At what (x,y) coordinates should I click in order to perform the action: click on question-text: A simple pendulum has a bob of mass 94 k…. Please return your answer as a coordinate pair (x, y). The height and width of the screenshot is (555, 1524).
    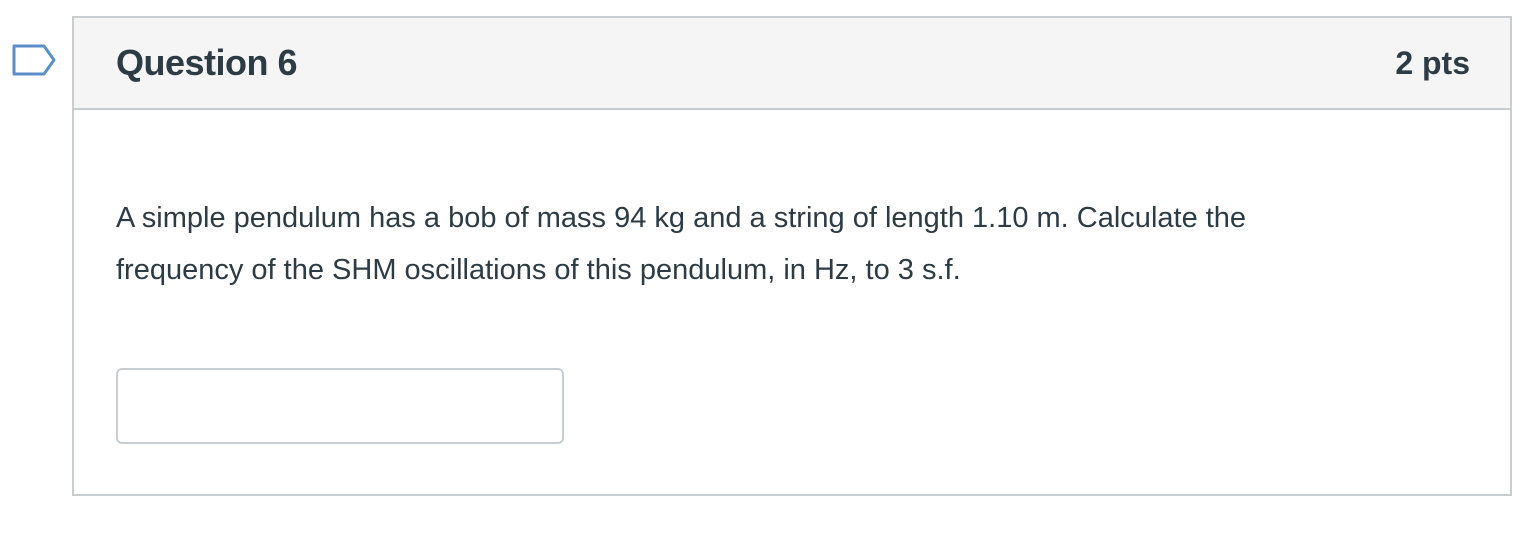
    Looking at the image, I should click on (681, 244).